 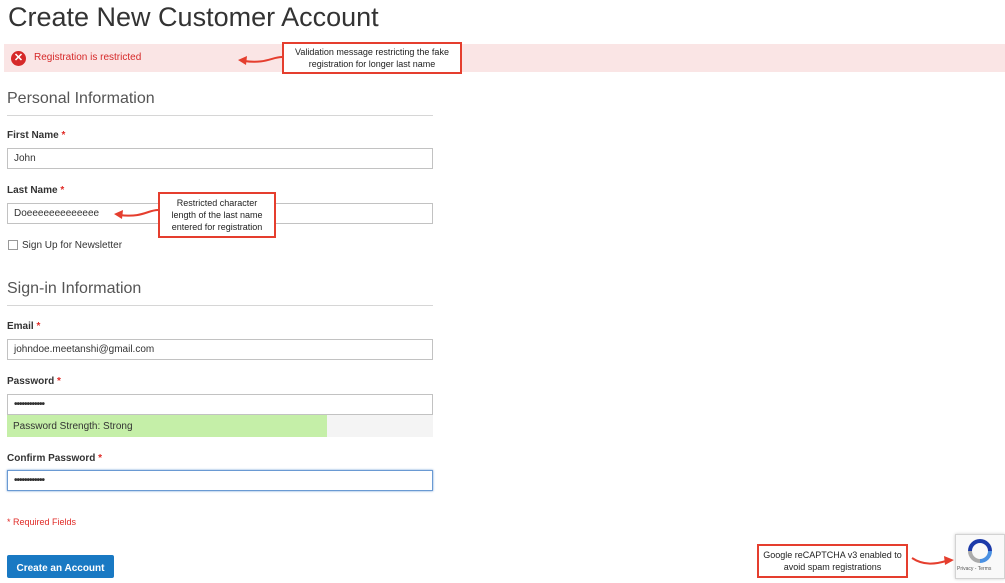 What do you see at coordinates (980, 551) in the screenshot?
I see `recaptcha-logo-icon` at bounding box center [980, 551].